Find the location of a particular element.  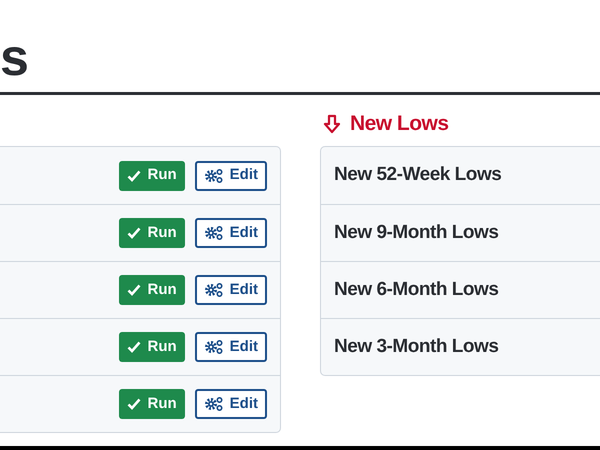

screen-link: New 9-Month Lows is located at coordinates (416, 233).